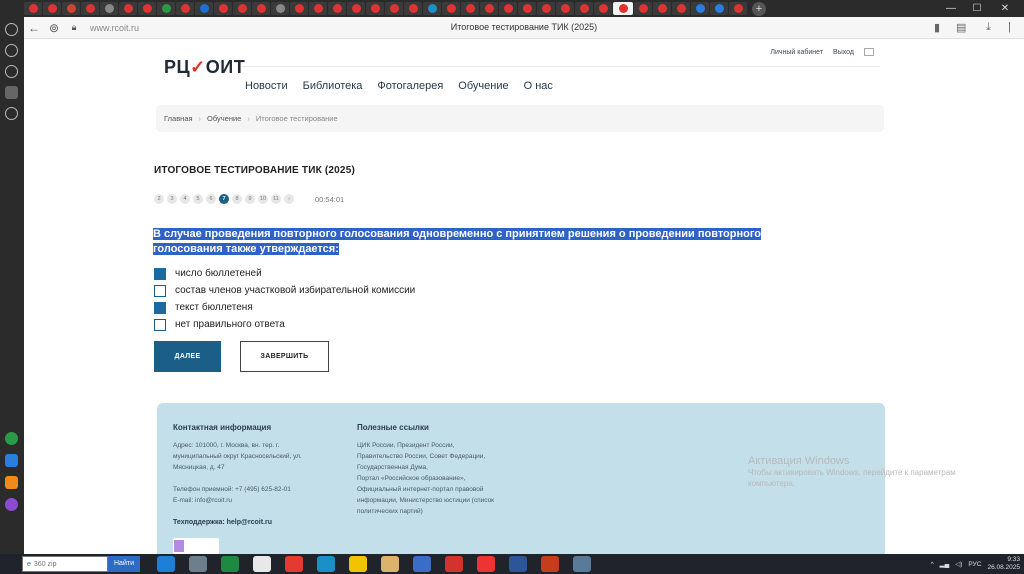 Image resolution: width=1024 pixels, height=574 pixels. Describe the element at coordinates (442, 478) in the screenshot. I see `links-line: Портал «Российское образование»,` at that location.